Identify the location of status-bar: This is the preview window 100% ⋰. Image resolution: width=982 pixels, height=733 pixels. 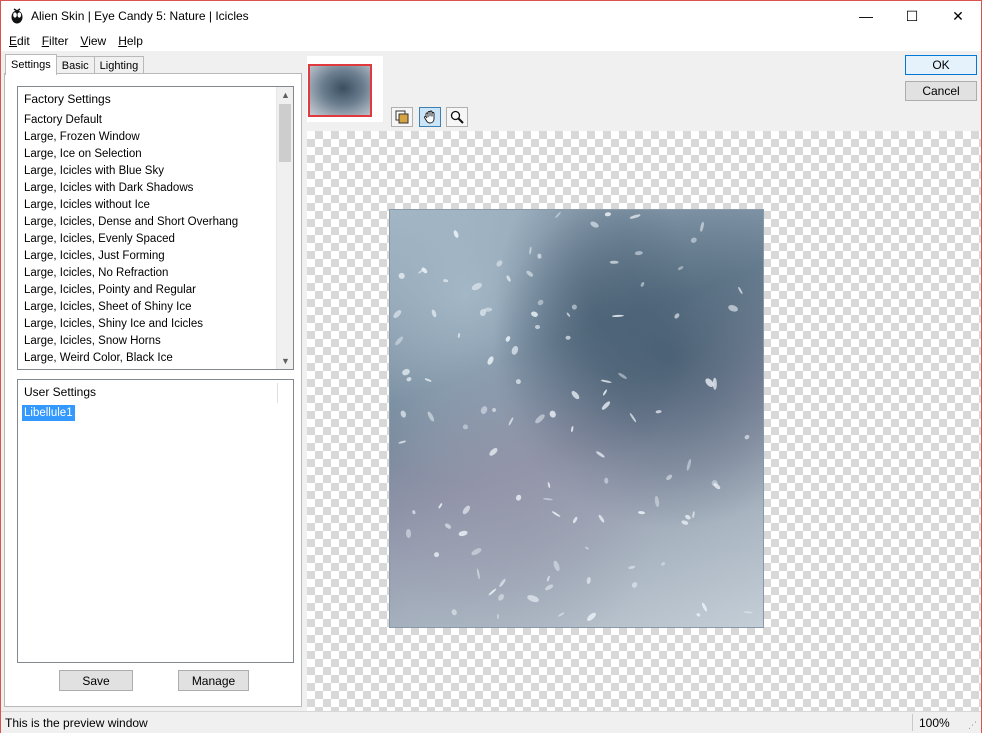
(491, 722).